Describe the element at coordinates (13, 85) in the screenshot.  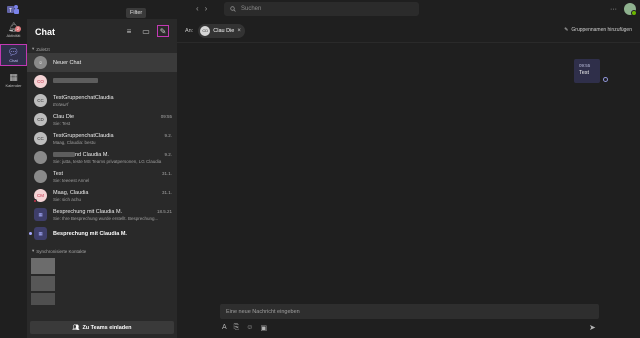
I see `appbar-label: Kalender` at that location.